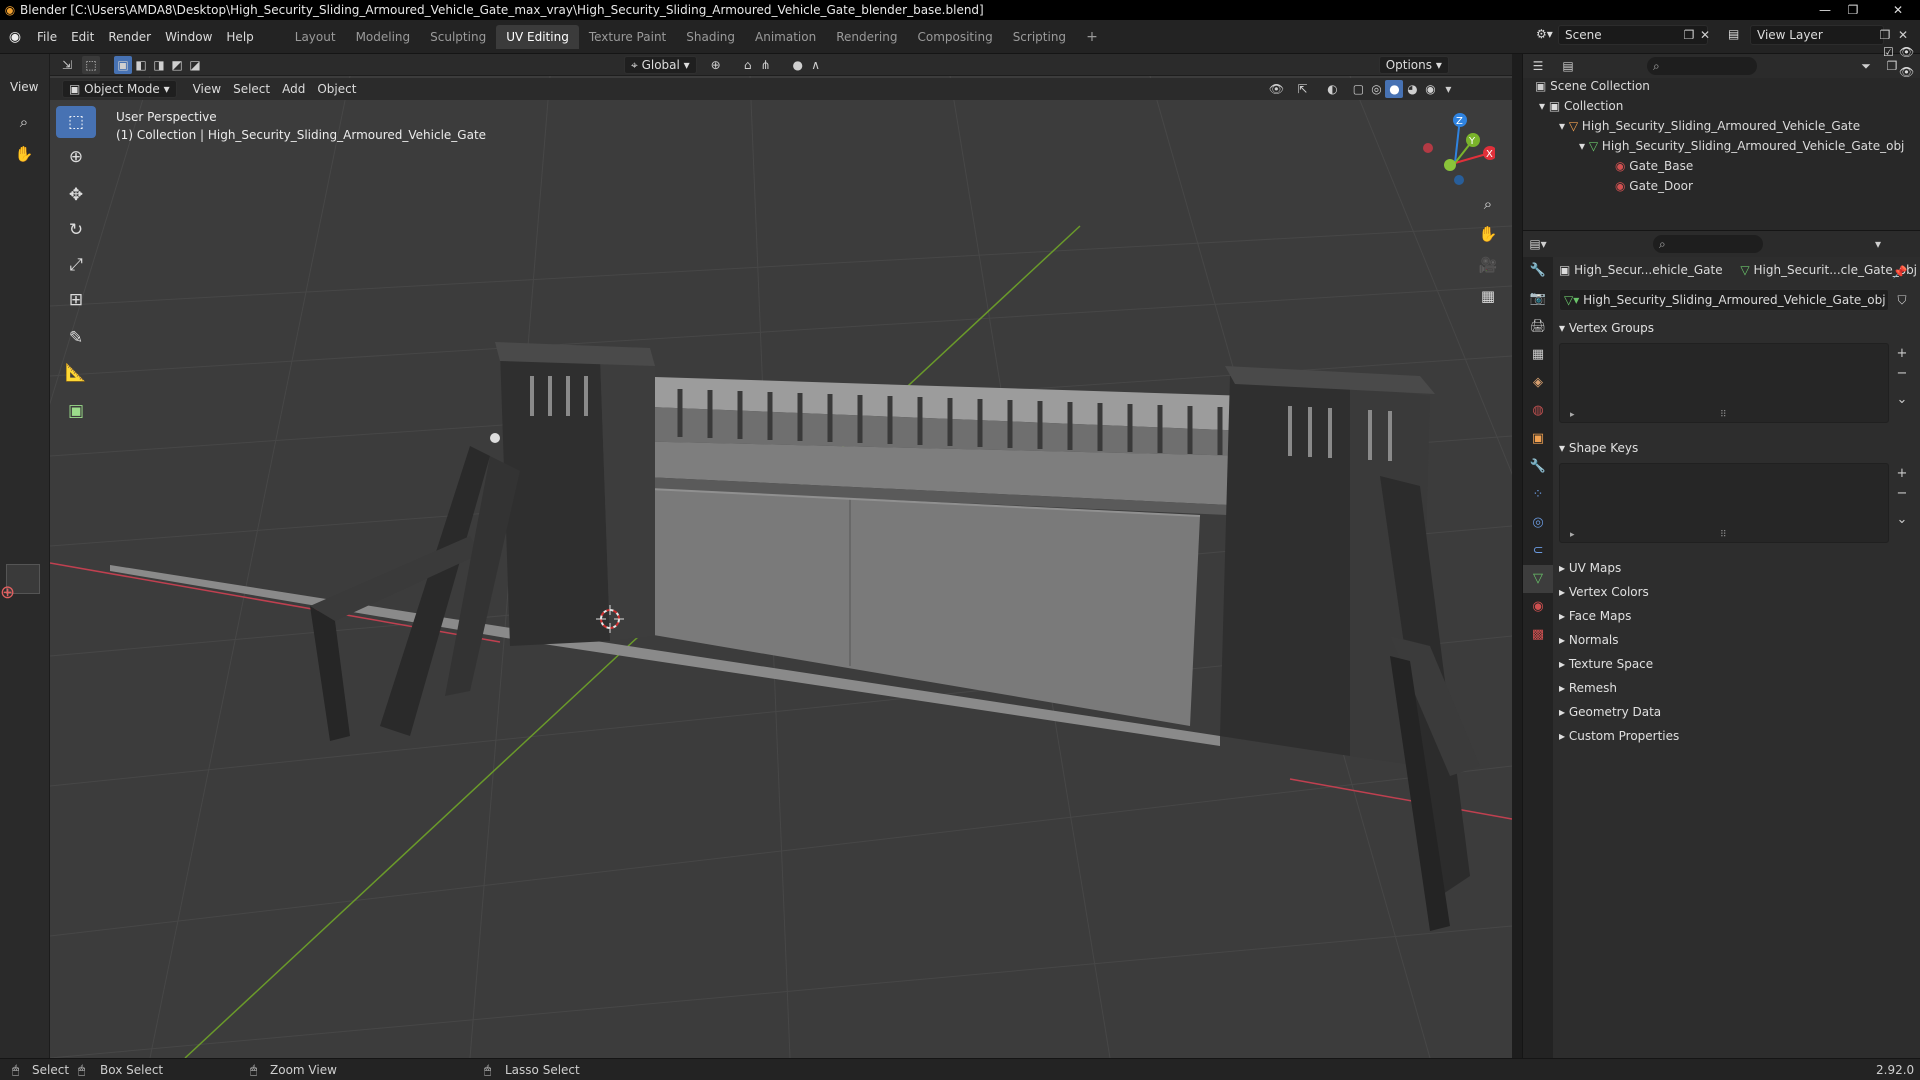  What do you see at coordinates (1888, 52) in the screenshot?
I see `collection-checkbox: ☑` at bounding box center [1888, 52].